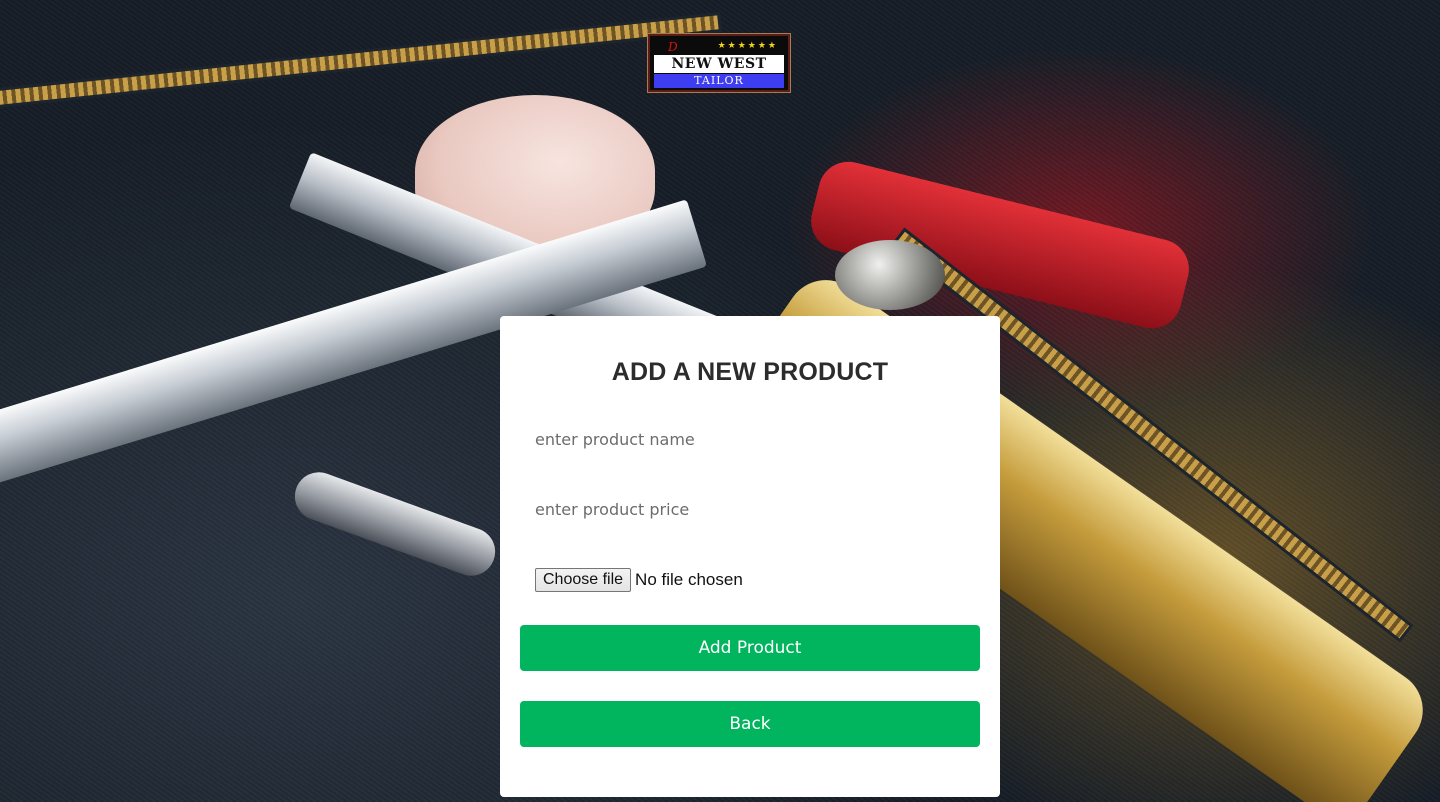  I want to click on back-button: Back, so click(750, 724).